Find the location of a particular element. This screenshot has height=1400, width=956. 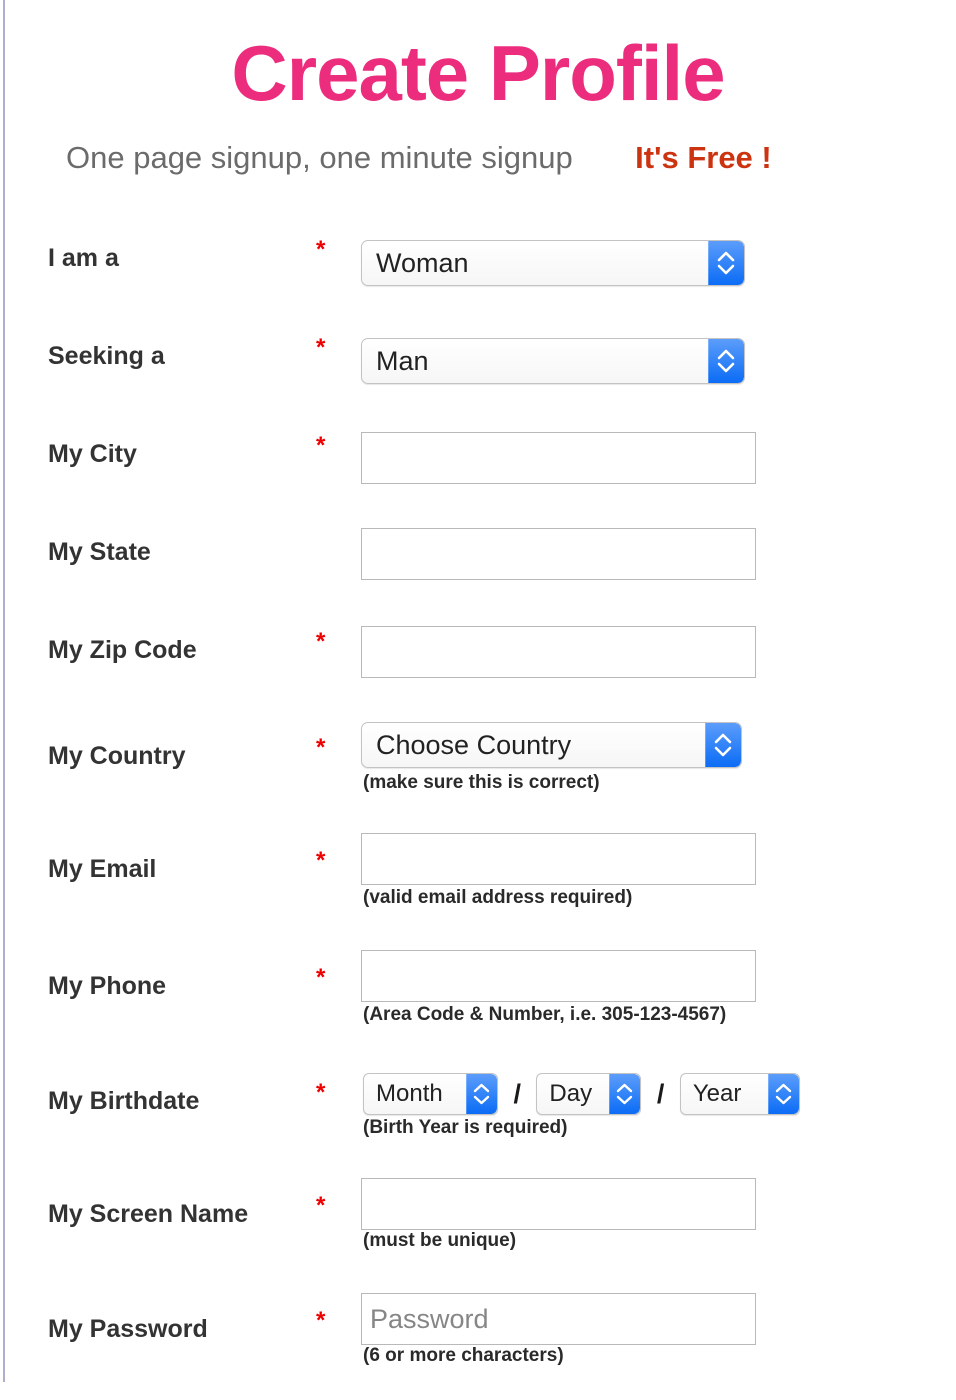

my-phone-input is located at coordinates (558, 976).